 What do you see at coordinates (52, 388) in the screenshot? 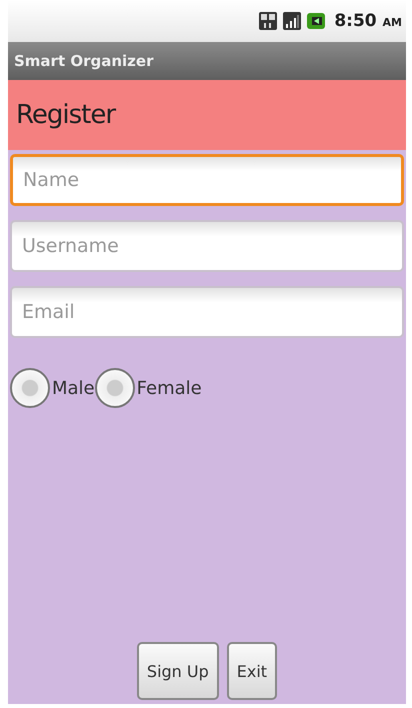
I see `radio-option: Male` at bounding box center [52, 388].